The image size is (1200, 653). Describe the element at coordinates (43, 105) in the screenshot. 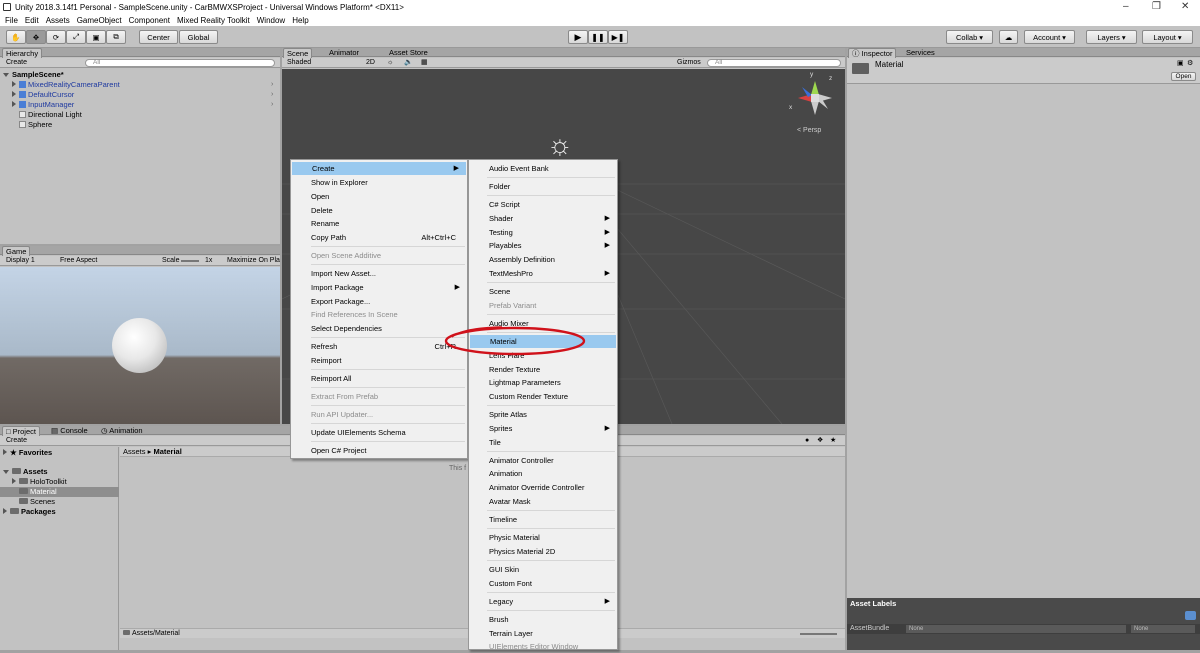

I see `hierarchy-item: InputManager` at that location.